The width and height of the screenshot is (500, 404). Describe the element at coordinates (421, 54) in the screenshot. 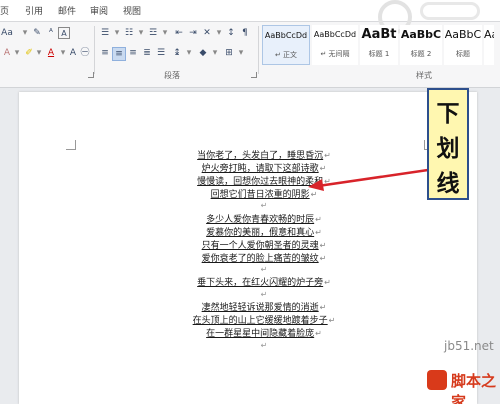

I see `style-name: 标题 2` at that location.